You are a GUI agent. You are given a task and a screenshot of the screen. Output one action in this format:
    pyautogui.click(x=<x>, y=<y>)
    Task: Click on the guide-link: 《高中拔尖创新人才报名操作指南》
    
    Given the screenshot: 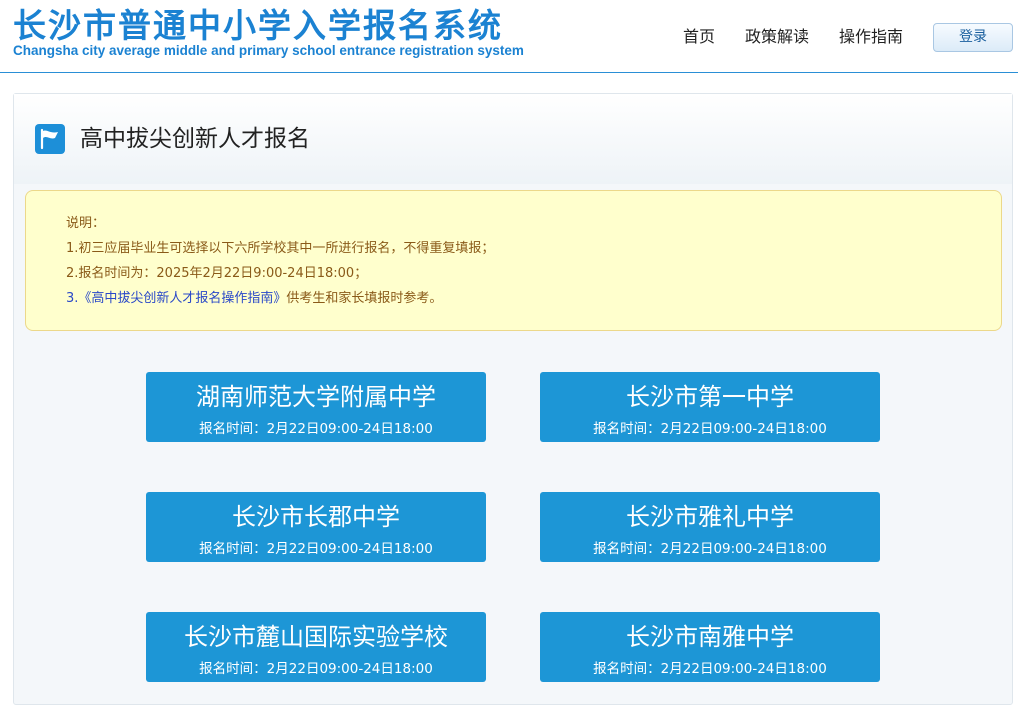 What is the action you would take?
    pyautogui.click(x=182, y=298)
    